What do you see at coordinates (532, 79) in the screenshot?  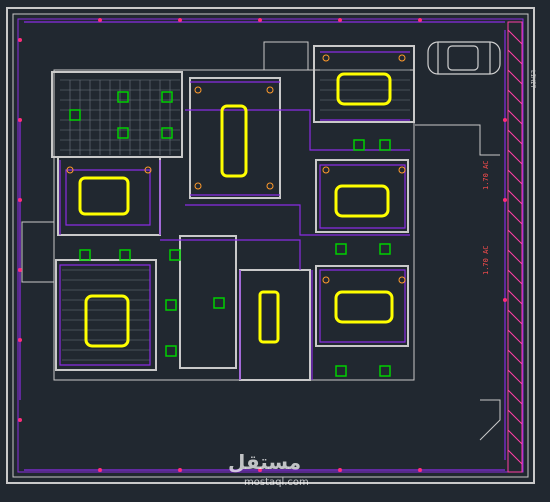 I see `side-label: LIMIT` at bounding box center [532, 79].